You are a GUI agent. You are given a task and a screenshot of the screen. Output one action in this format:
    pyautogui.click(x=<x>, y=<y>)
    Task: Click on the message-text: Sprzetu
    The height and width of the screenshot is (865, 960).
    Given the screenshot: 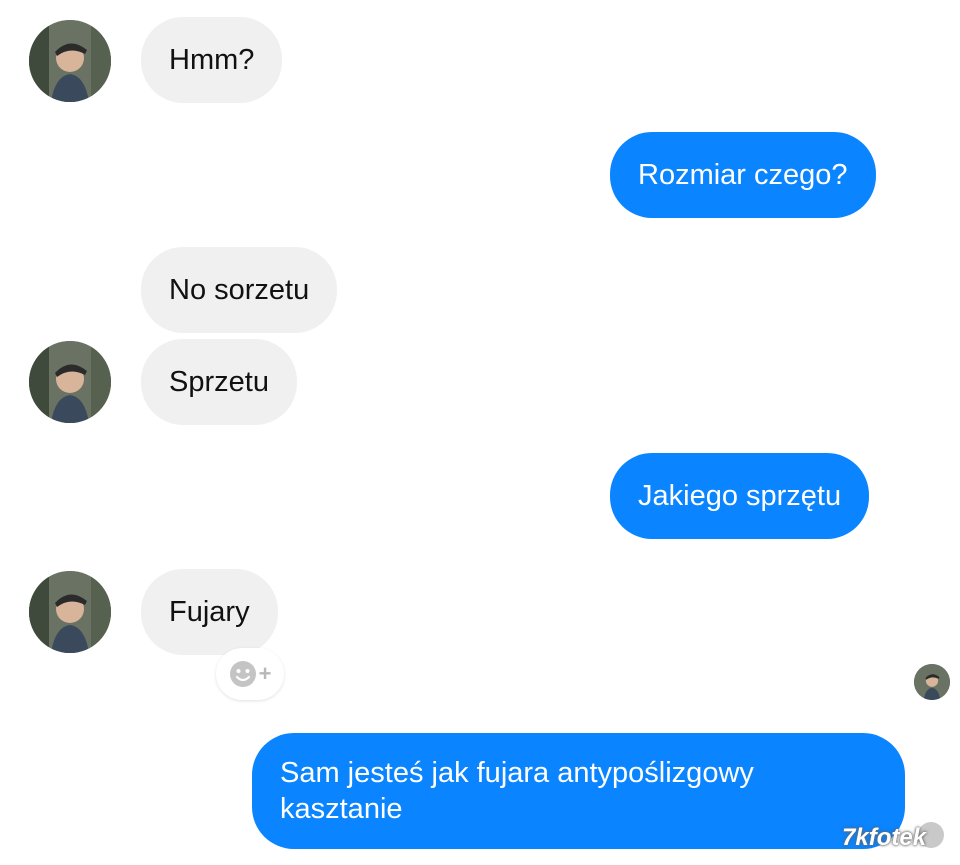 What is the action you would take?
    pyautogui.click(x=219, y=382)
    